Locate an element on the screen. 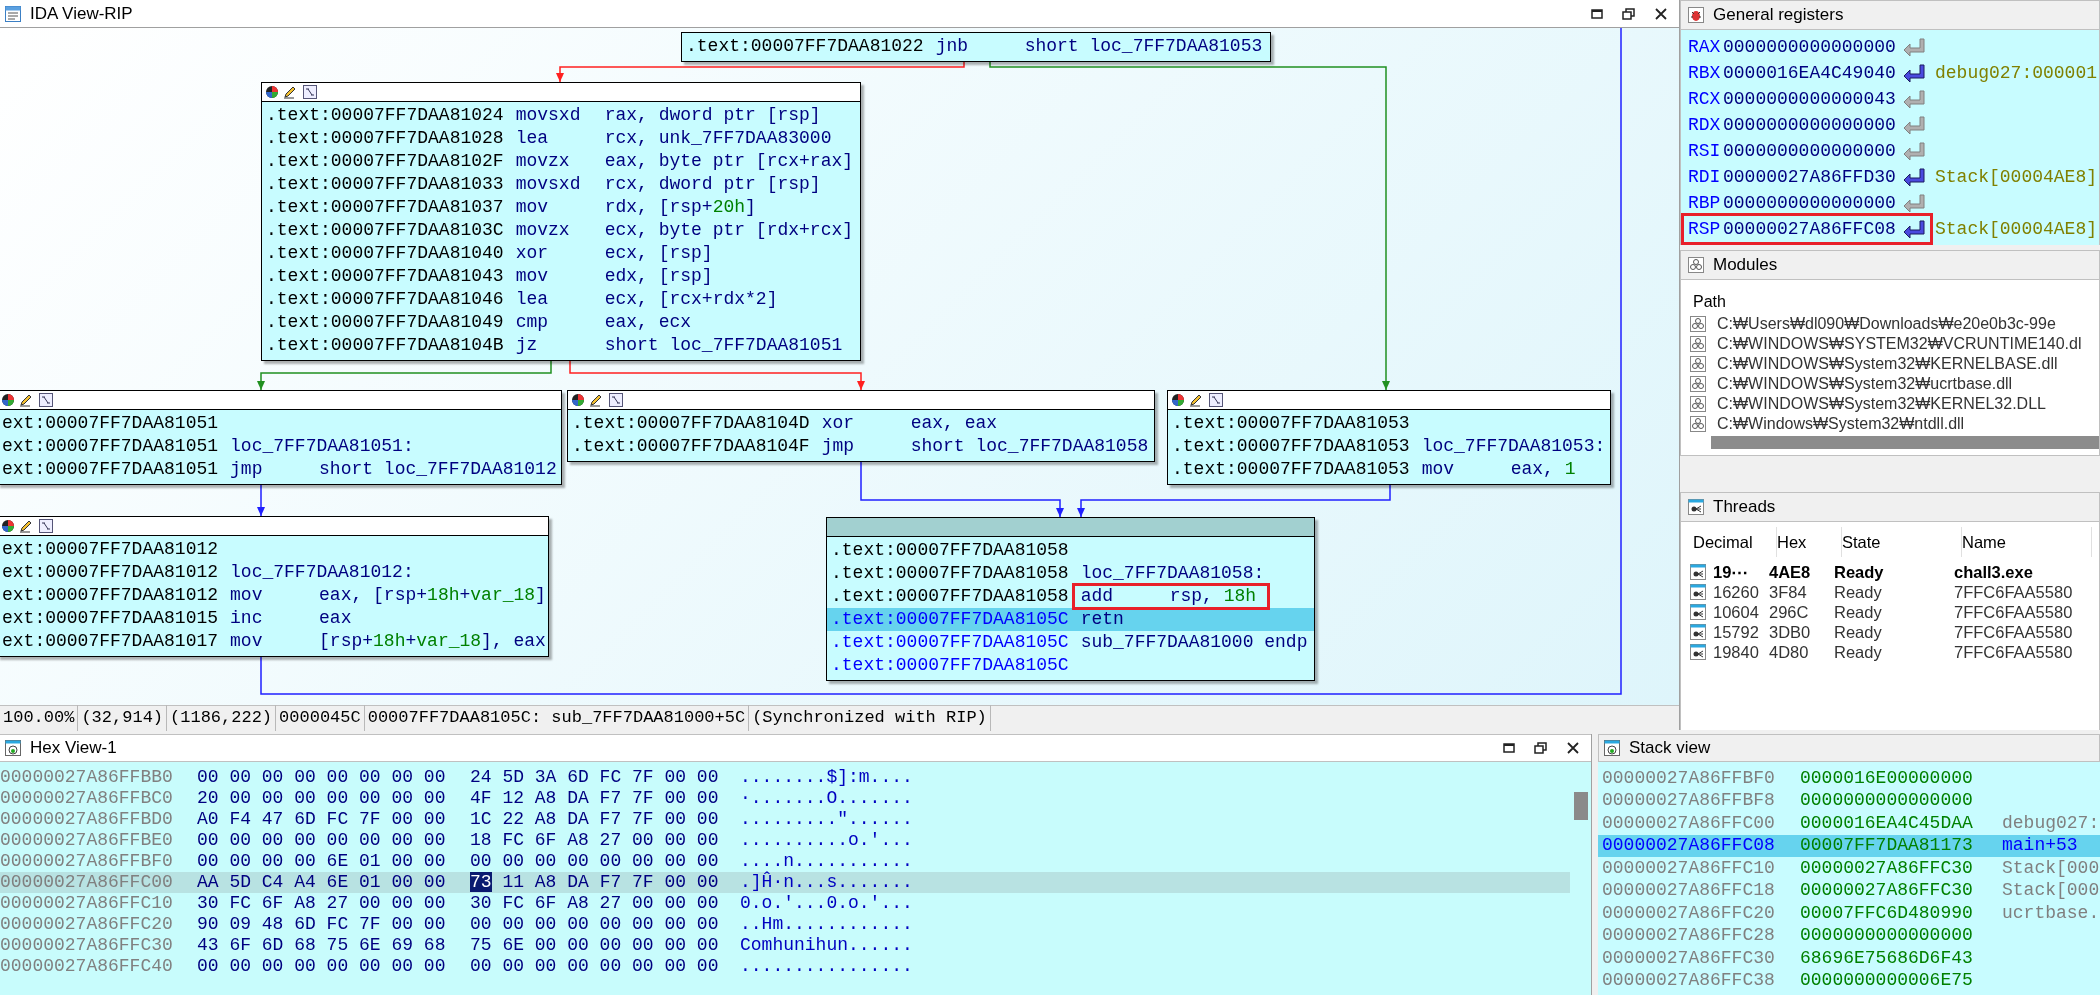 The height and width of the screenshot is (995, 2100). table-cell-text: 15792 is located at coordinates (1736, 632).